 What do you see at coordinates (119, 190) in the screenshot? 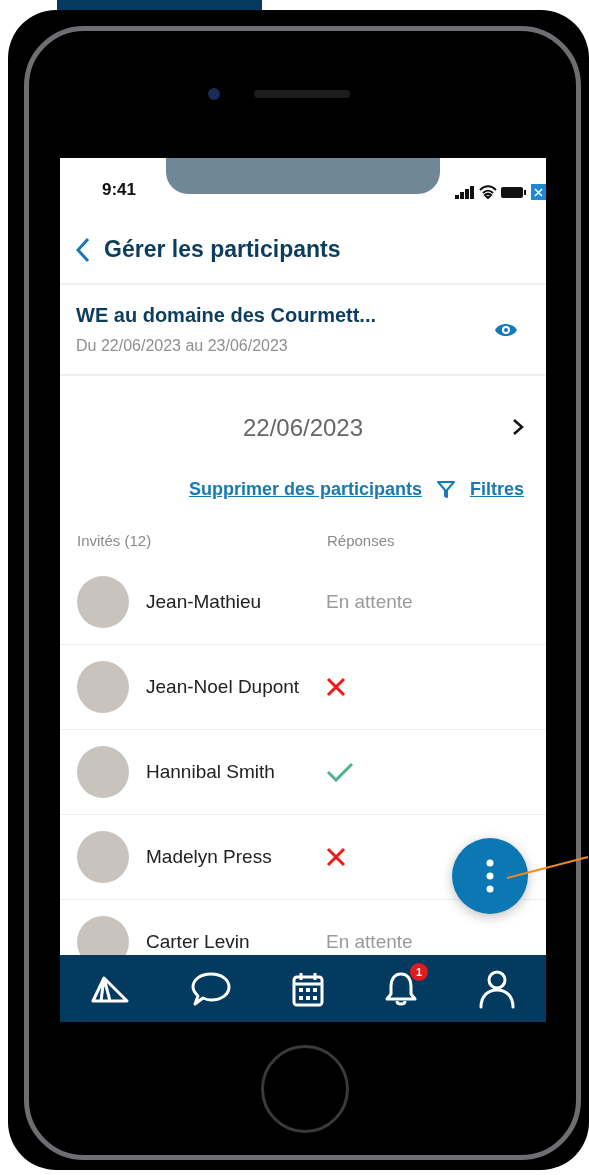
I see `status-time: 9:41` at bounding box center [119, 190].